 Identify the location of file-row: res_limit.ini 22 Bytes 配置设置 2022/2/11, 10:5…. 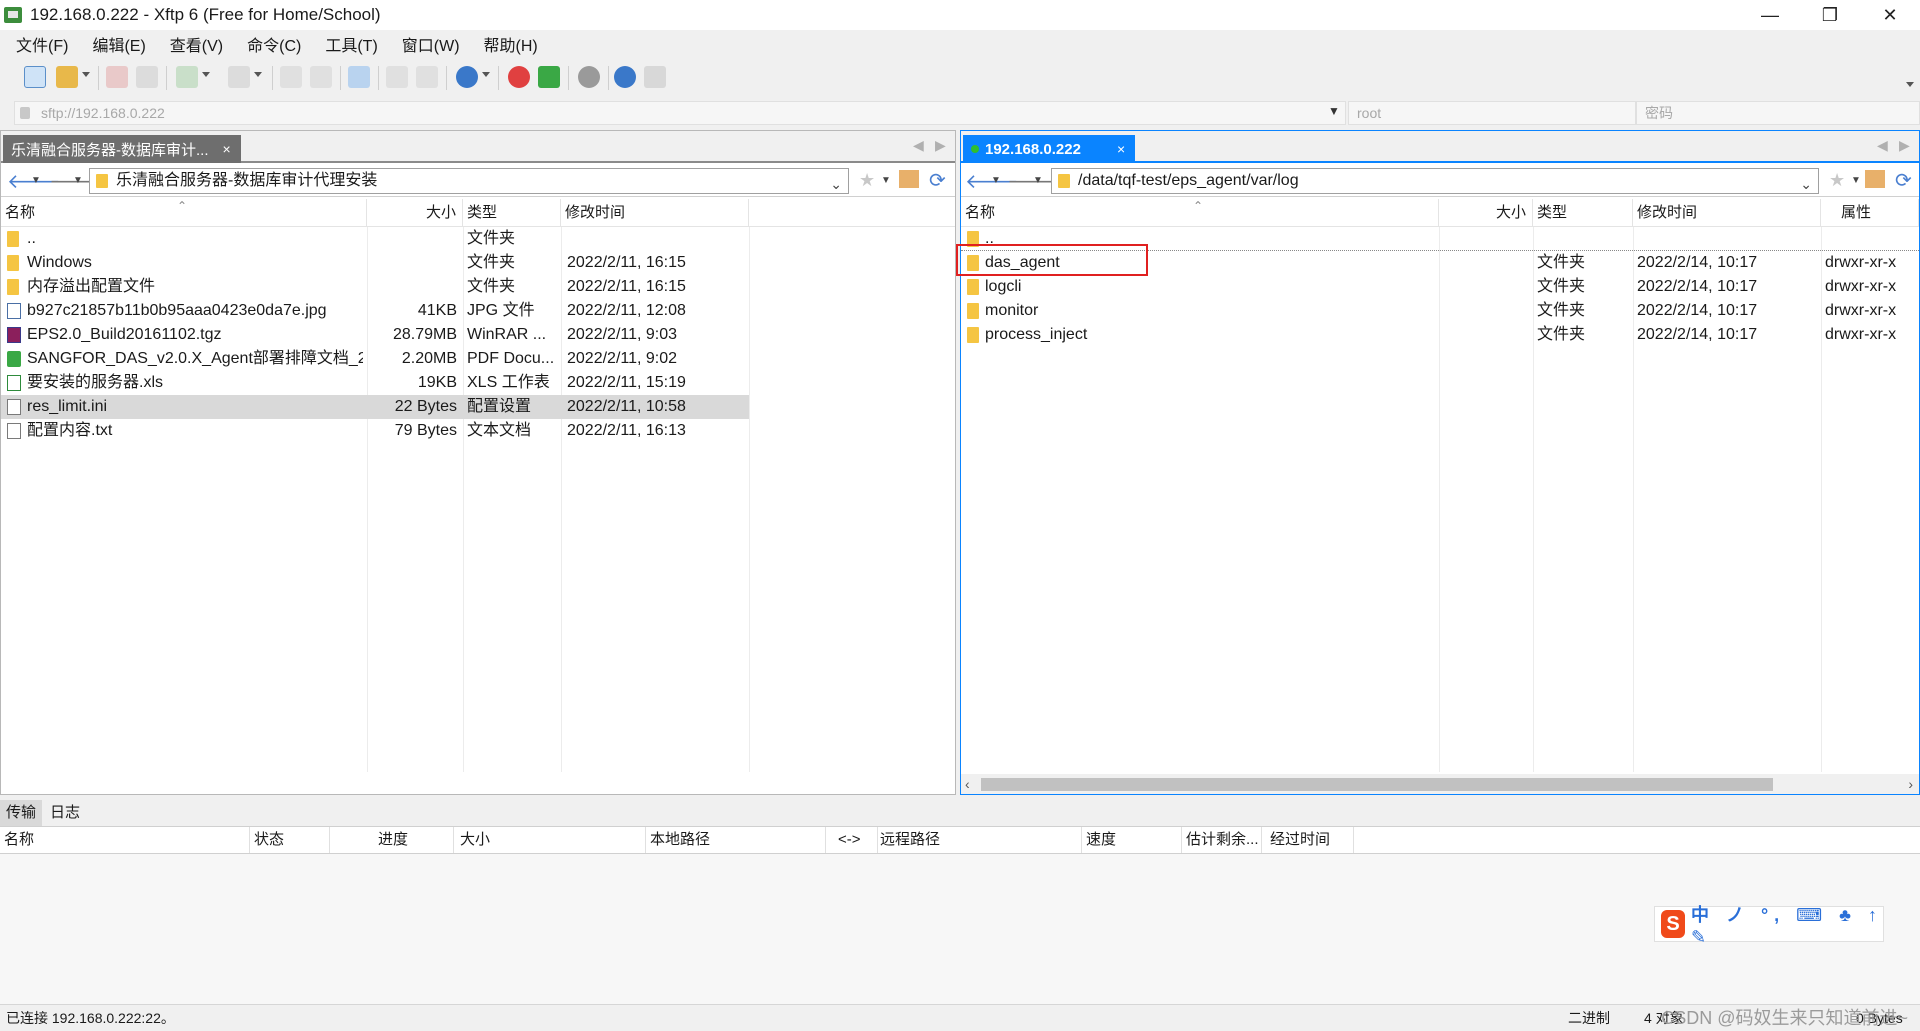
(375, 407).